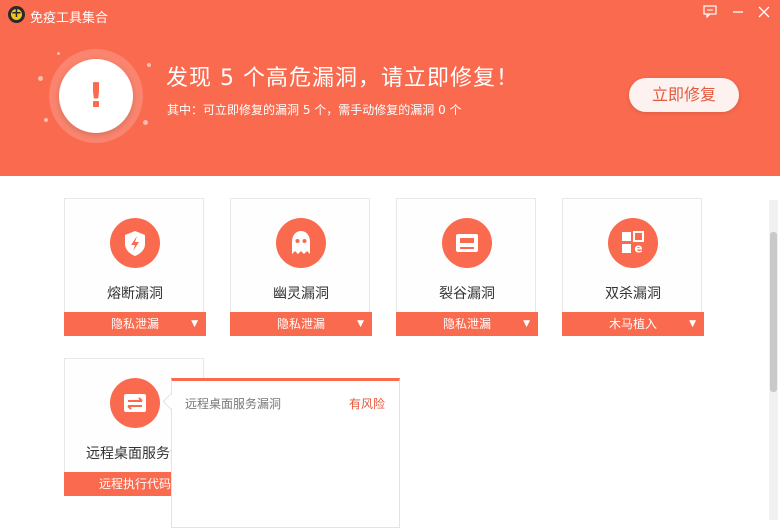  Describe the element at coordinates (233, 404) in the screenshot. I see `popup-vuln-name: 远程桌面服务漏洞` at that location.